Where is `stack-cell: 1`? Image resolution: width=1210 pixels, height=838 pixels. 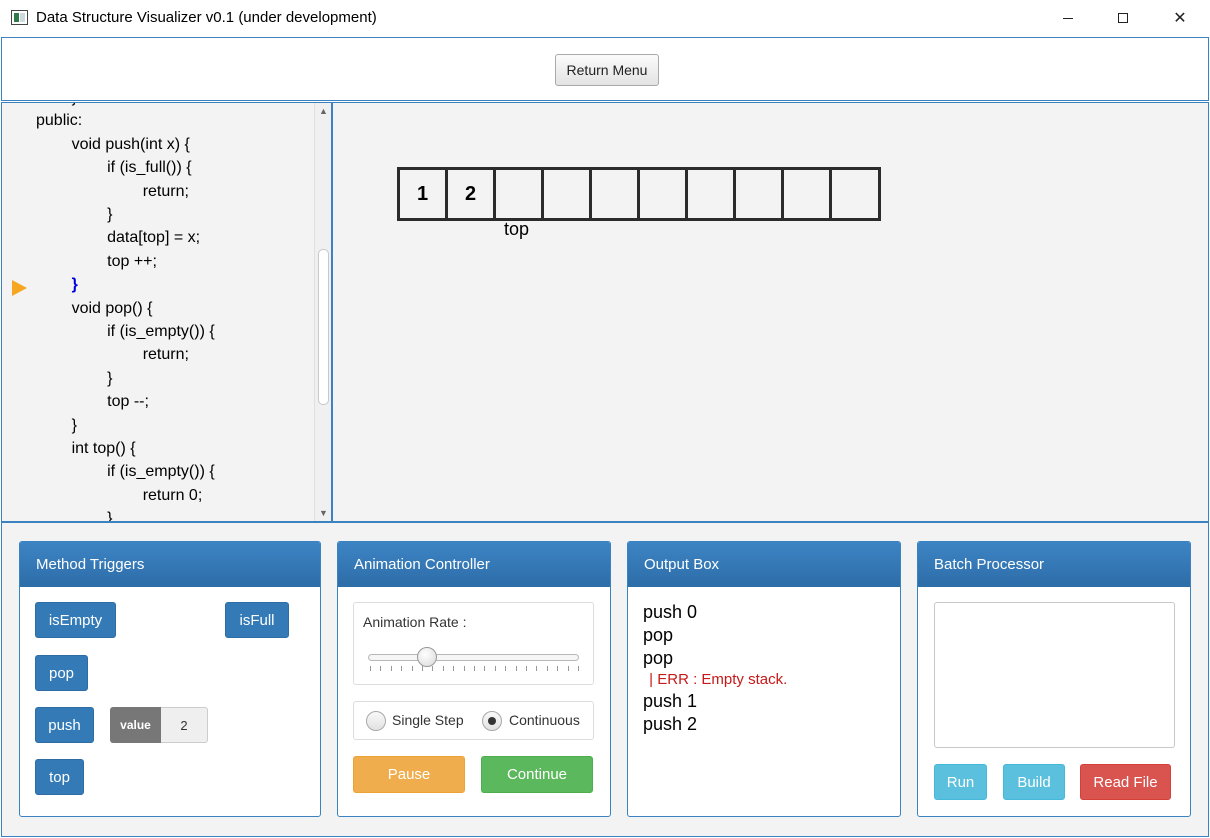 stack-cell: 1 is located at coordinates (424, 194).